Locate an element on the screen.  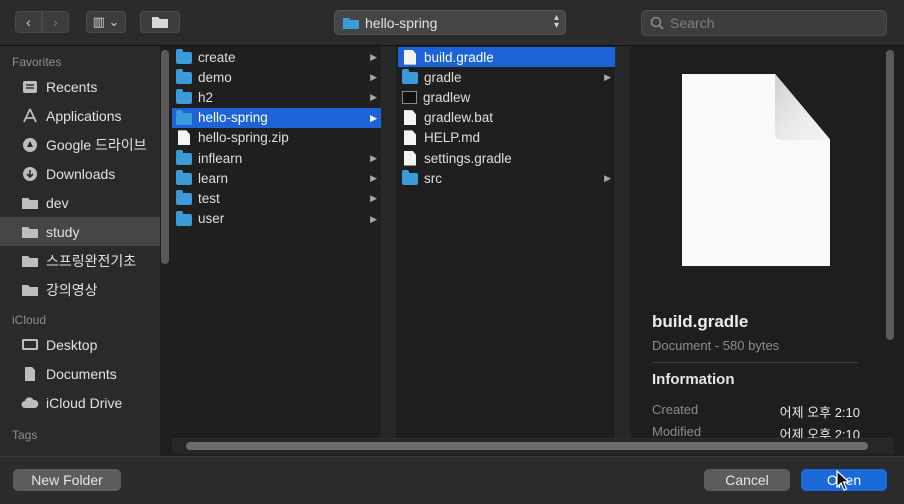
sidebar-item-documents: Documents is located at coordinates (80, 373).